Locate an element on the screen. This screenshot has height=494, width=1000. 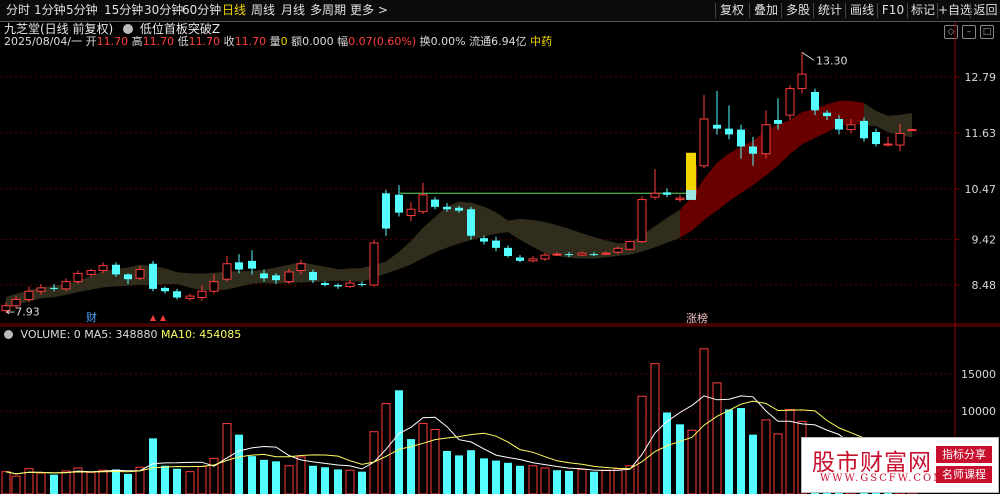
event-marker-zhangbang: 涨榜 is located at coordinates (697, 318).